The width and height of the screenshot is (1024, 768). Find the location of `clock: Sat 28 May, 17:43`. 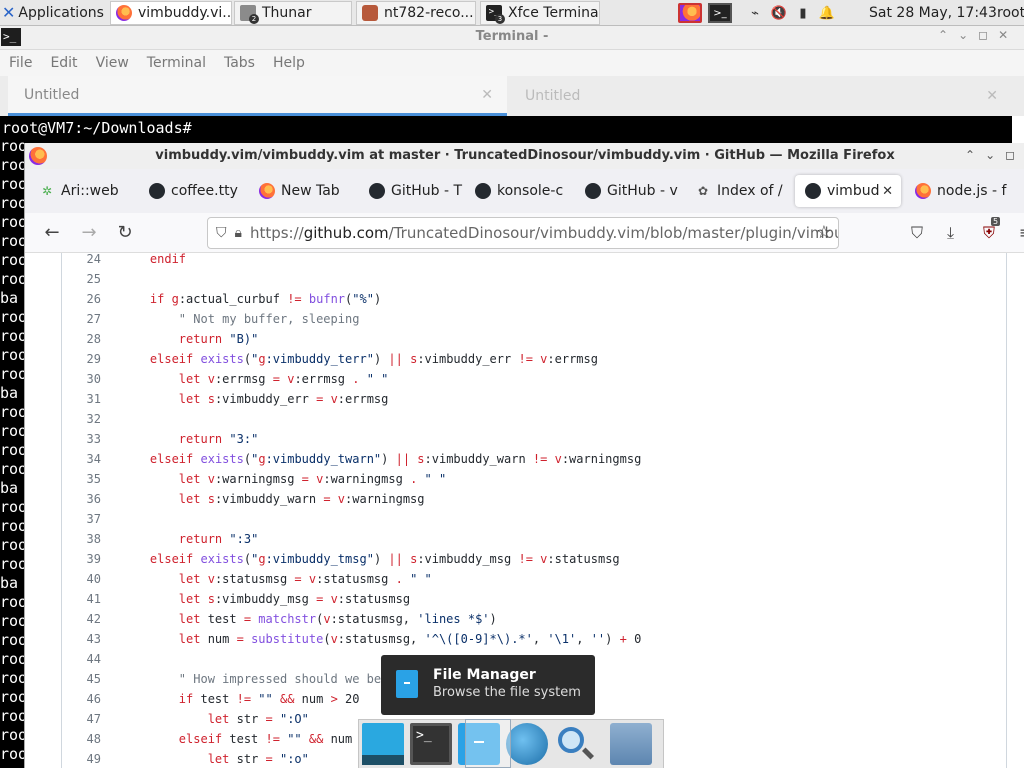

clock: Sat 28 May, 17:43 is located at coordinates (933, 13).